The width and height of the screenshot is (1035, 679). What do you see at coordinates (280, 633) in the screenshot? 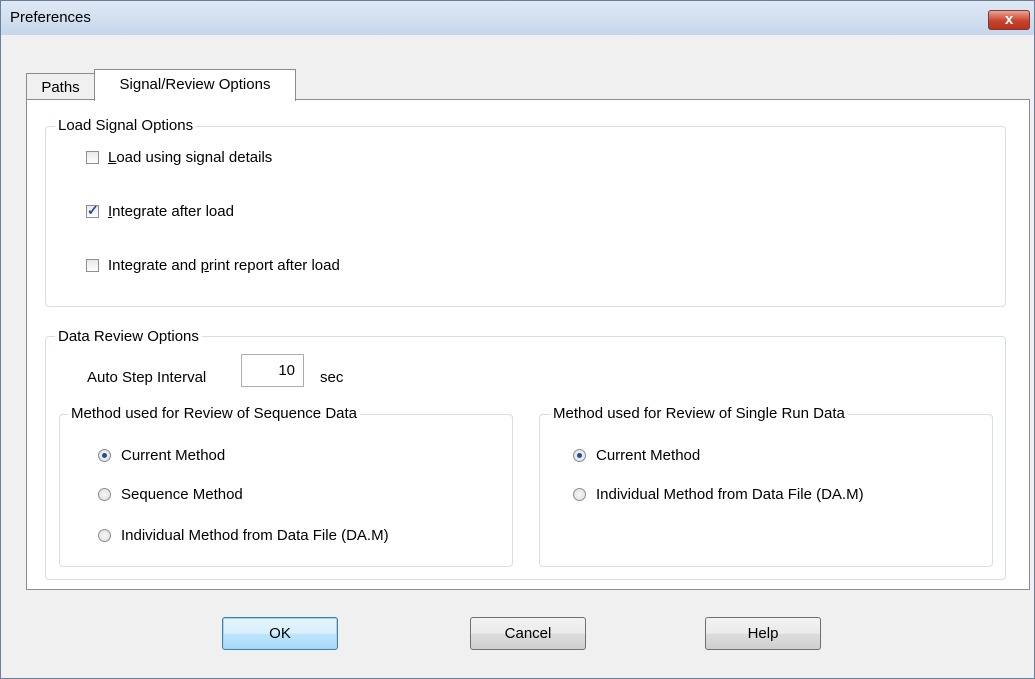
I see `ok-button: OK` at bounding box center [280, 633].